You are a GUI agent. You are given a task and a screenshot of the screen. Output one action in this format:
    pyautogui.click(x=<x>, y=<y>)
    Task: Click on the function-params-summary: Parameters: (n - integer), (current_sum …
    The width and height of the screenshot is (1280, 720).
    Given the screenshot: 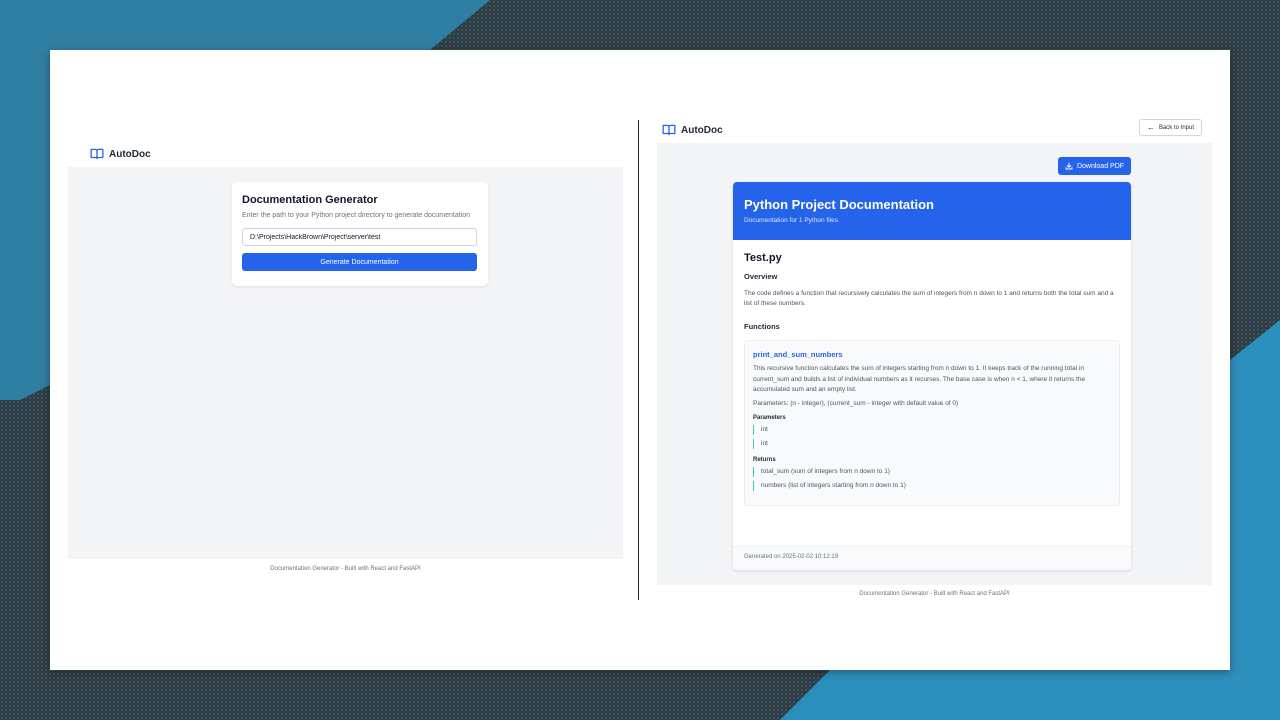 What is the action you would take?
    pyautogui.click(x=856, y=403)
    